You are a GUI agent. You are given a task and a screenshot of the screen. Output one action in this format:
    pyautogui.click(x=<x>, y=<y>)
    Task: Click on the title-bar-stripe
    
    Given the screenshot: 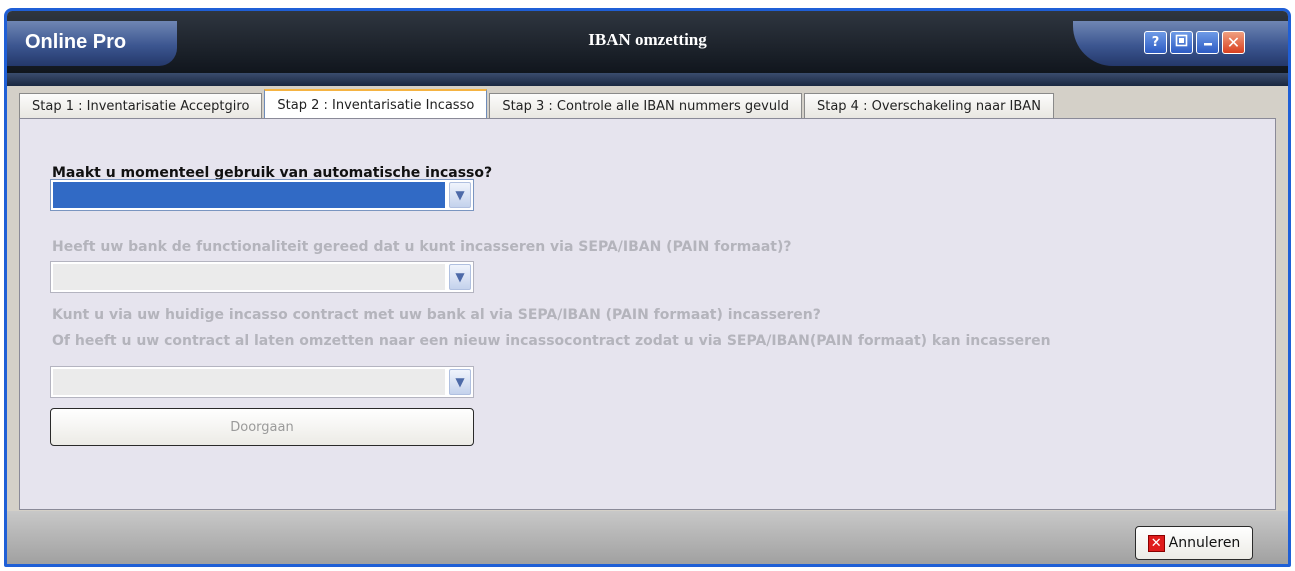 What is the action you would take?
    pyautogui.click(x=647, y=79)
    